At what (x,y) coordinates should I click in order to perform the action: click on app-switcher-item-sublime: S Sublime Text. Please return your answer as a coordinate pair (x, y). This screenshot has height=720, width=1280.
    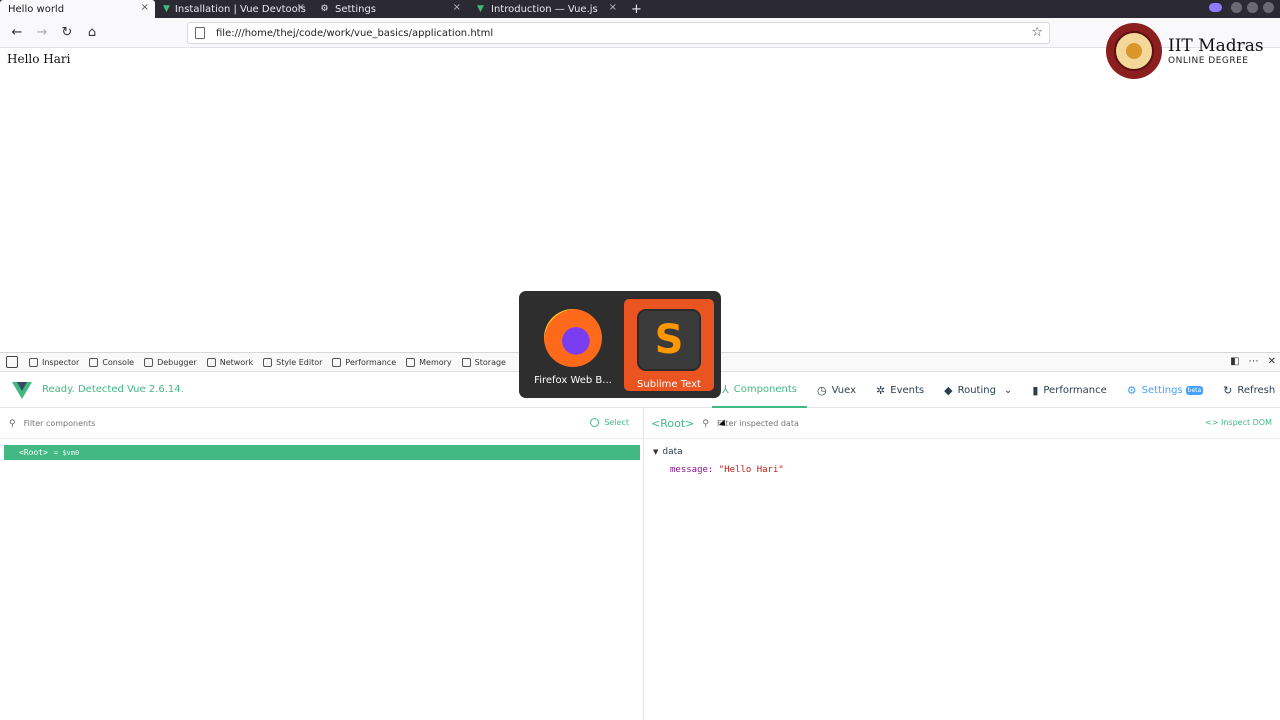
    Looking at the image, I should click on (669, 344).